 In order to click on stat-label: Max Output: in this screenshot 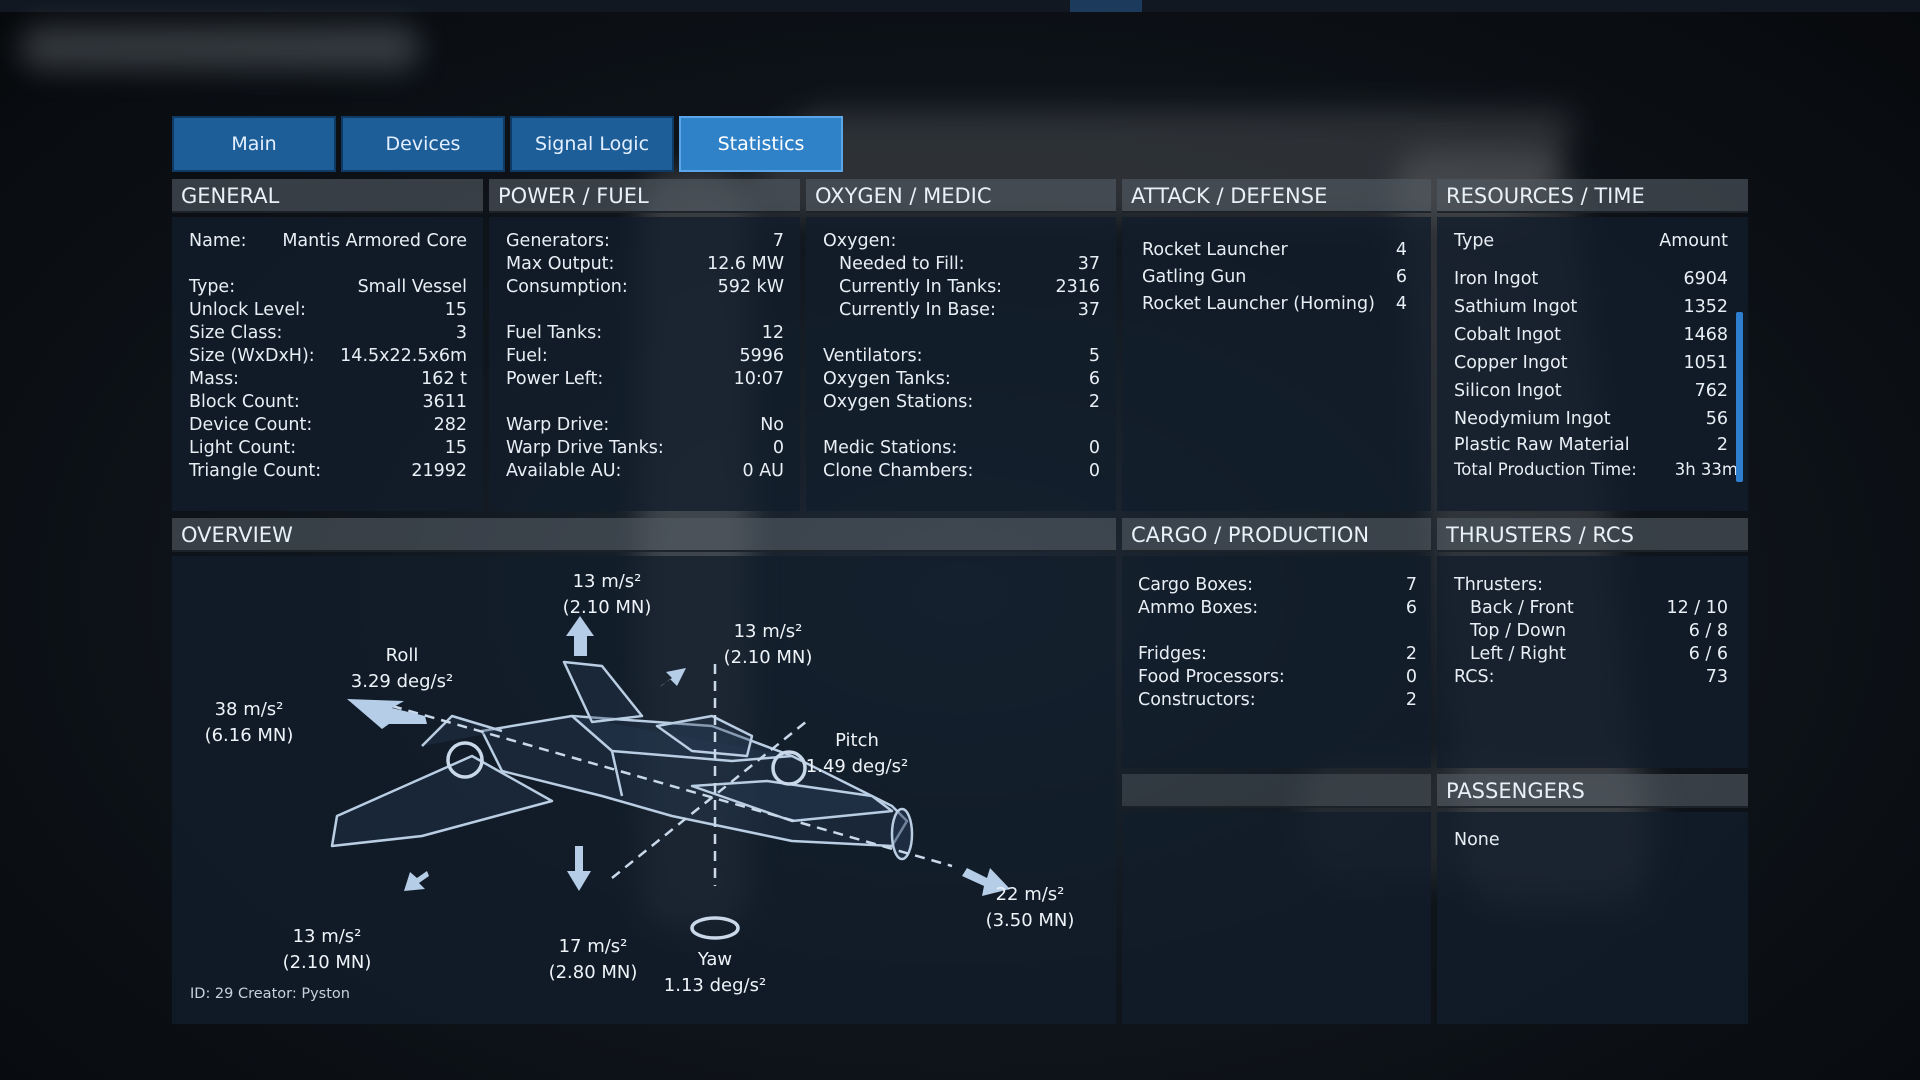, I will do `click(560, 264)`.